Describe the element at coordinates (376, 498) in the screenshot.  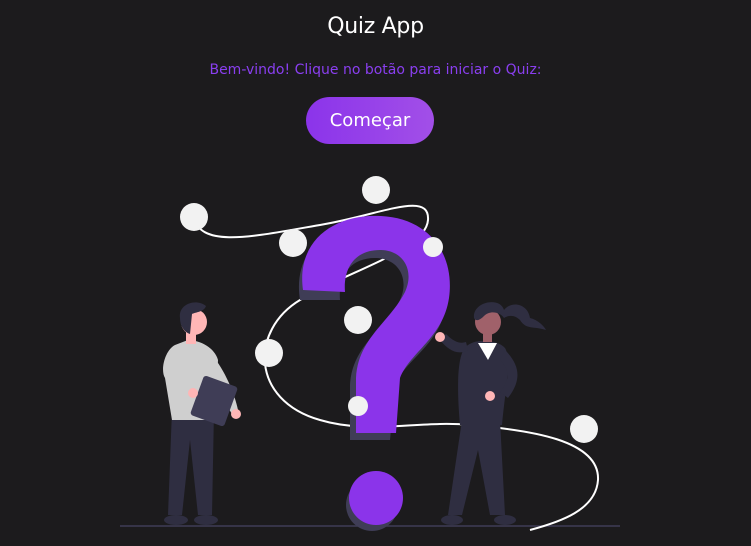
I see `question-mark-dot` at that location.